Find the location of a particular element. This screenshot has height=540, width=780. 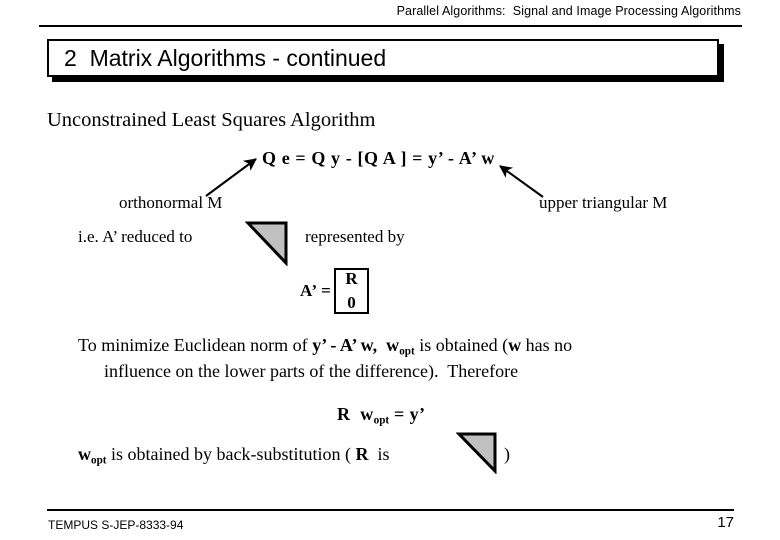

bs-sub-opt: opt is located at coordinates (99, 460).